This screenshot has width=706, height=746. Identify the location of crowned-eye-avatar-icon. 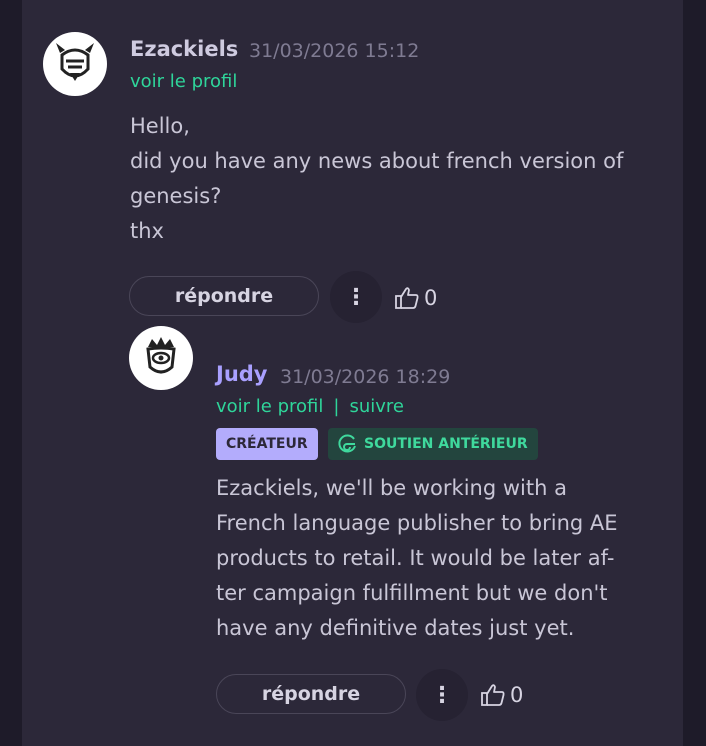
(161, 355).